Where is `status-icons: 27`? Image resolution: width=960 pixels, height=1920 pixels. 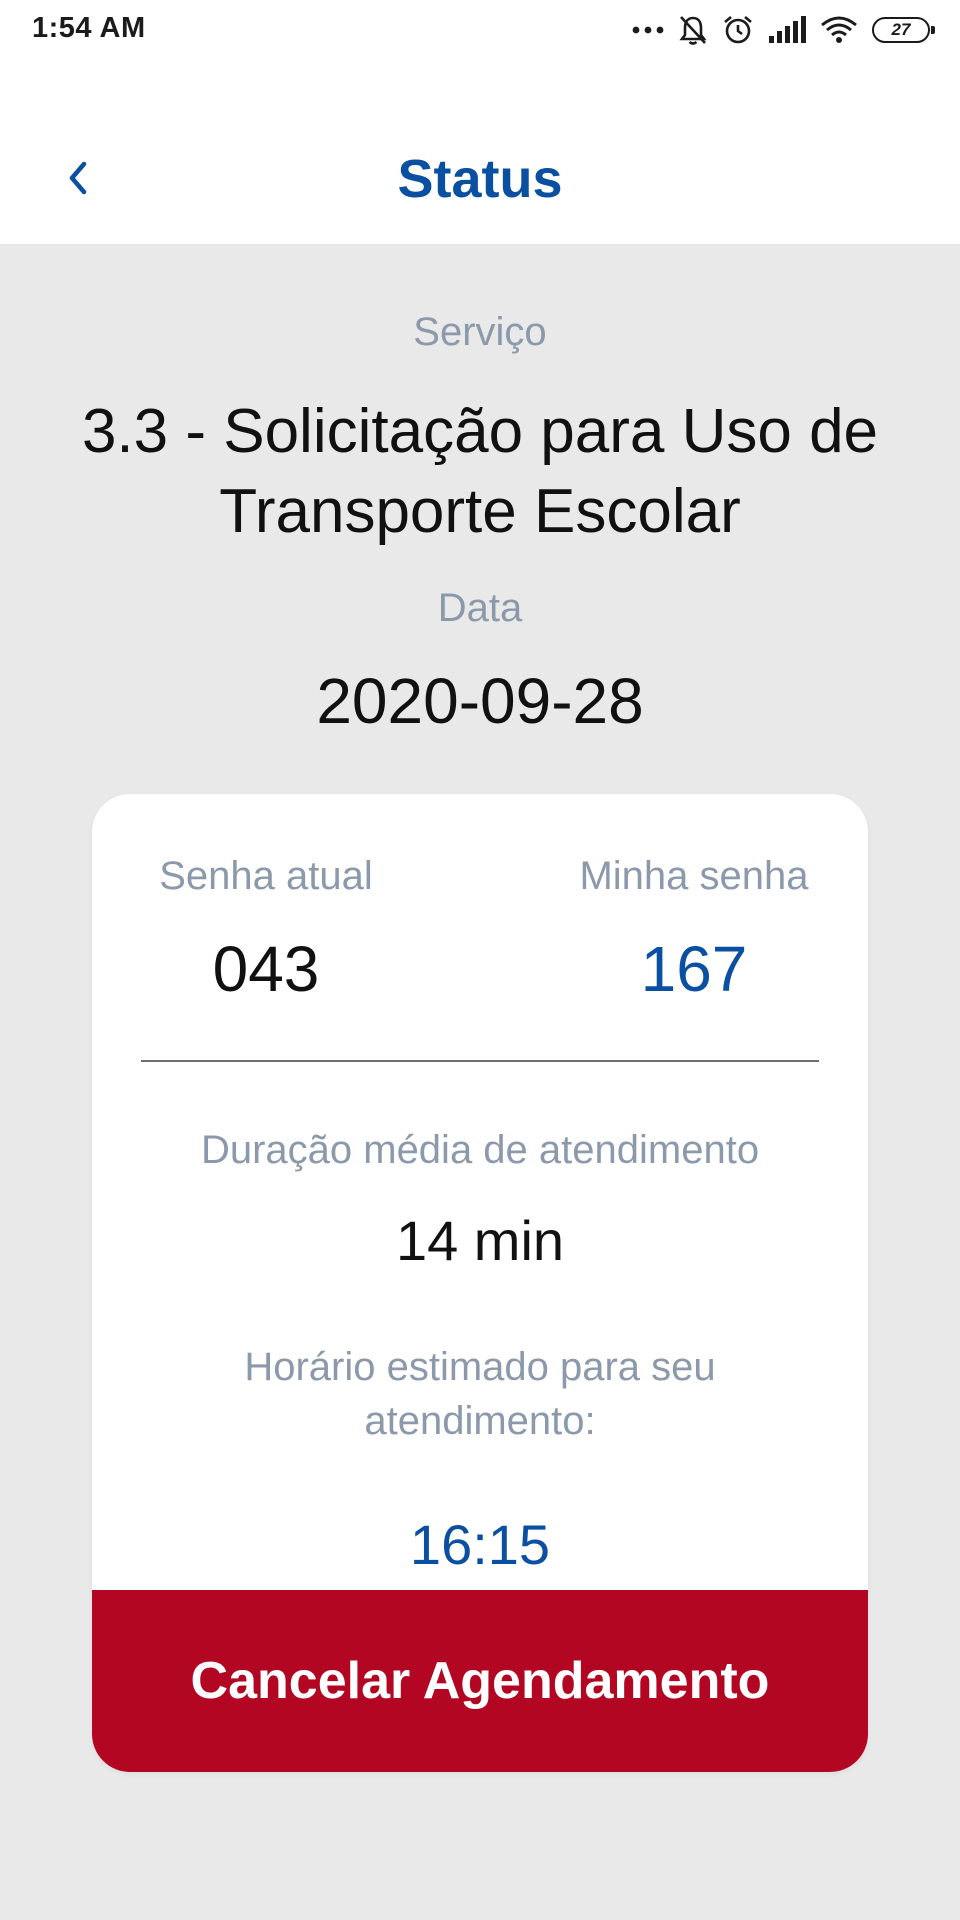 status-icons: 27 is located at coordinates (783, 30).